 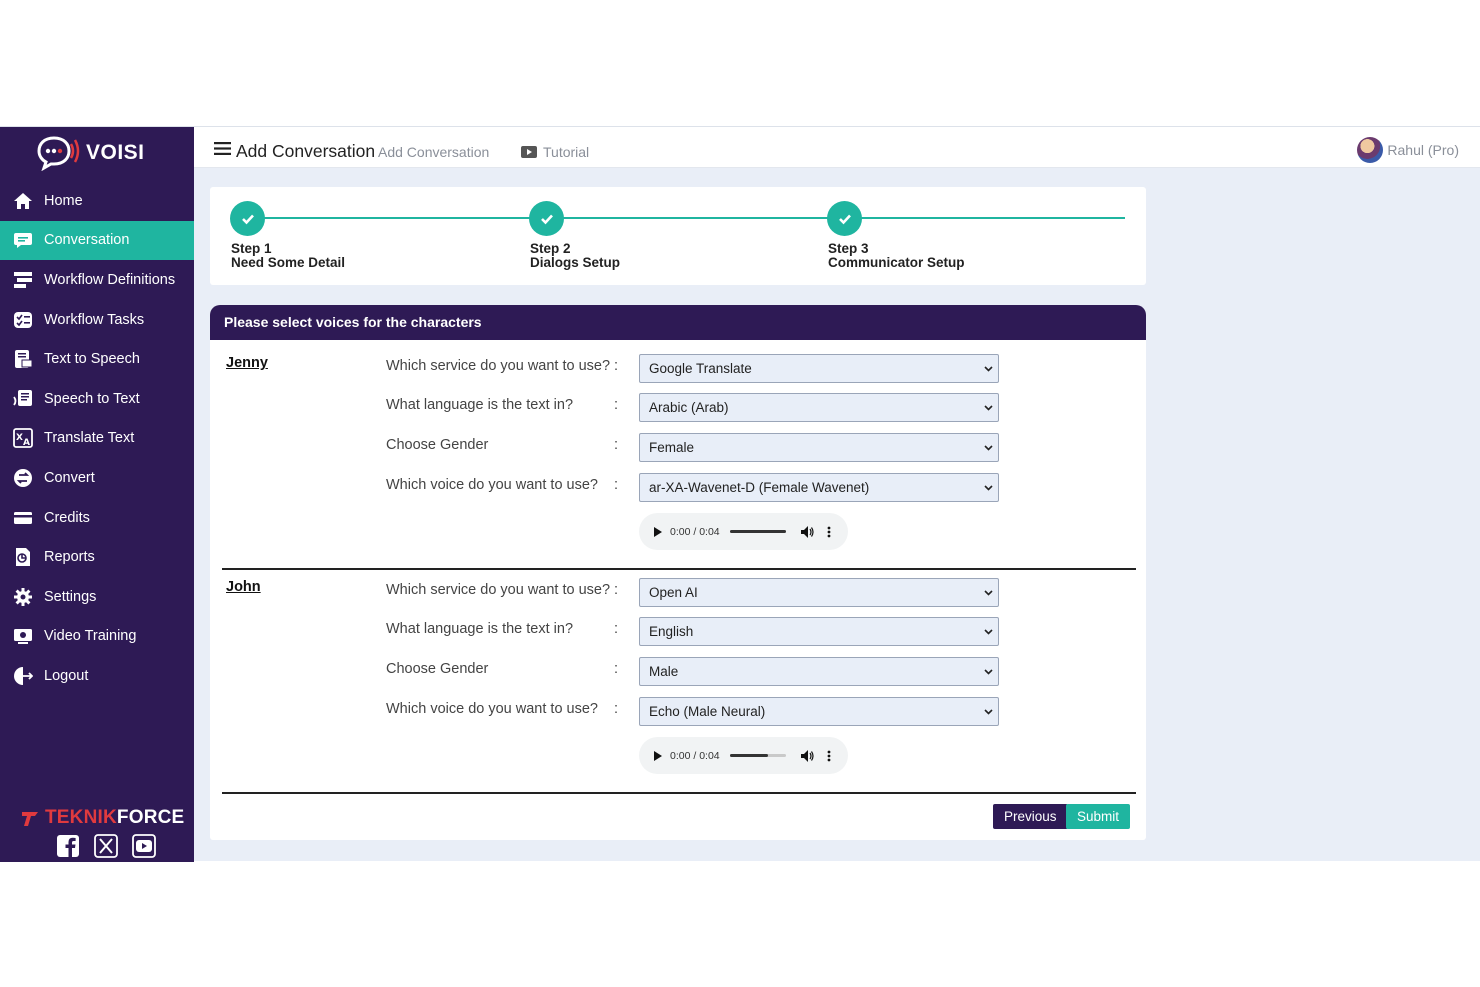 What do you see at coordinates (1030, 816) in the screenshot?
I see `previous-button: Previous` at bounding box center [1030, 816].